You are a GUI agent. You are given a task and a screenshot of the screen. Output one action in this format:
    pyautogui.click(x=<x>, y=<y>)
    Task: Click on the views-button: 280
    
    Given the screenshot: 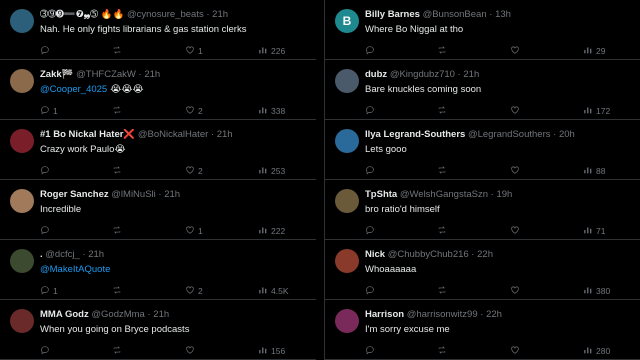 What is the action you would take?
    pyautogui.click(x=596, y=351)
    